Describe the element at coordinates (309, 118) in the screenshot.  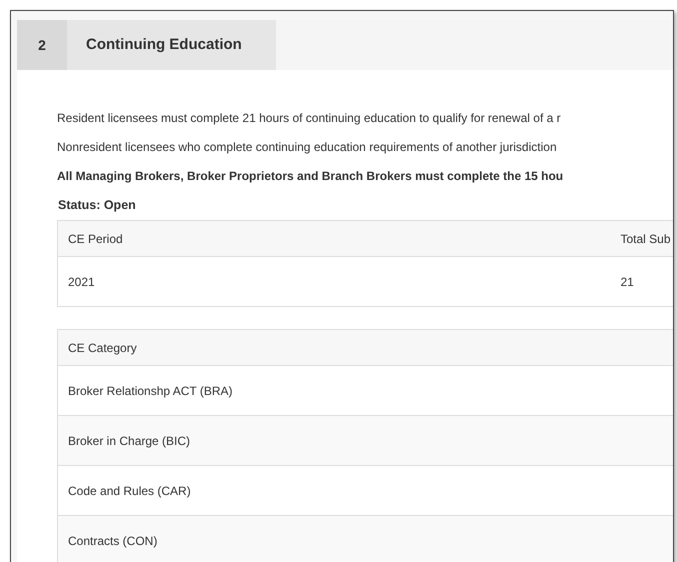
I see `paragraph: Resident licensees must complete 21 hours of continuing education to qualify for renewal of a r` at that location.